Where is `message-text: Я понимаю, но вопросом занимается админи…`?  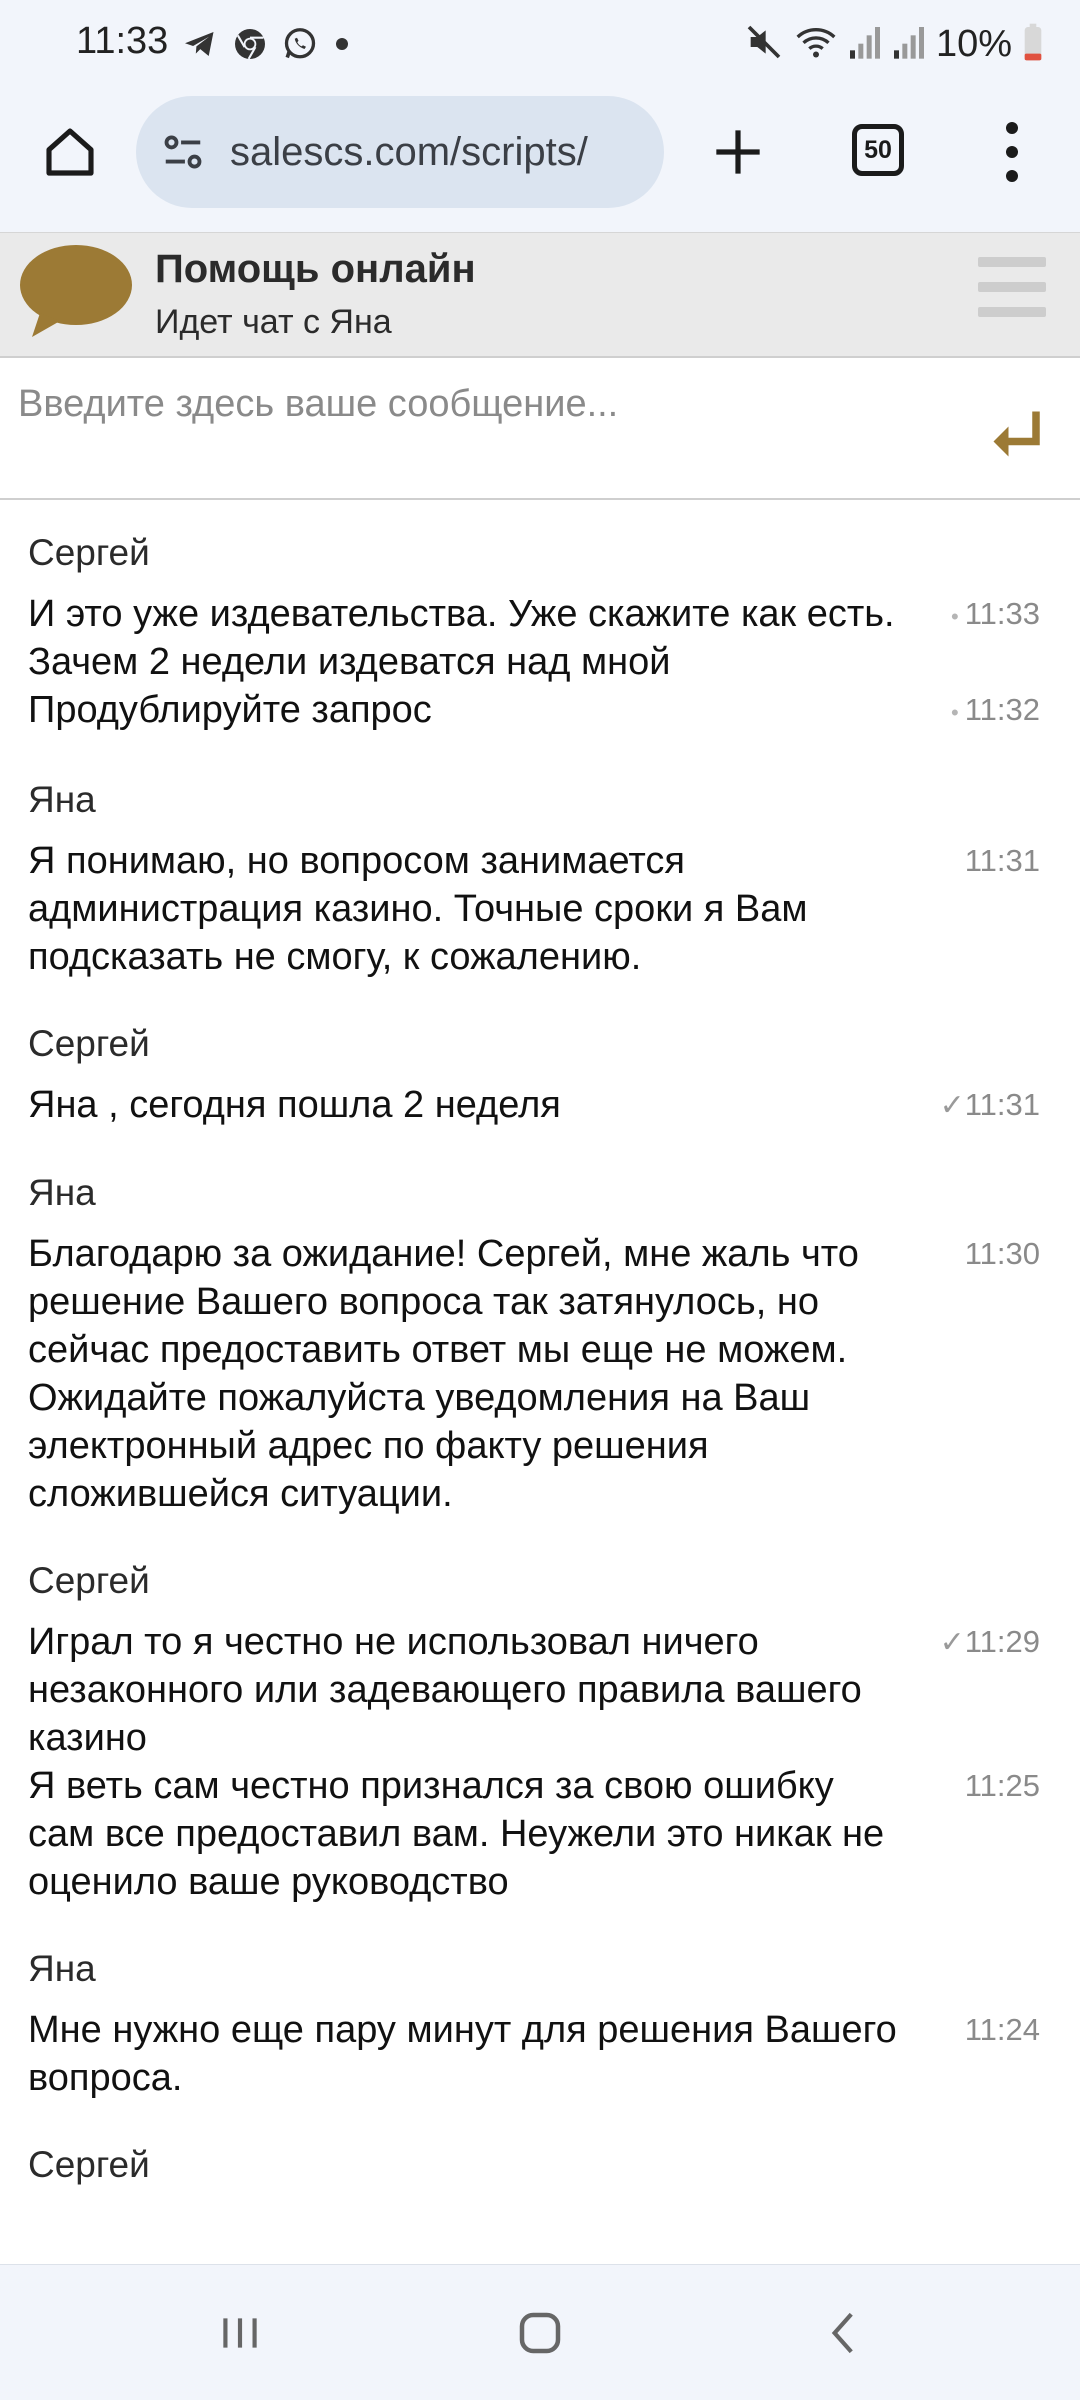 message-text: Я понимаю, но вопросом занимается админи… is located at coordinates (418, 909).